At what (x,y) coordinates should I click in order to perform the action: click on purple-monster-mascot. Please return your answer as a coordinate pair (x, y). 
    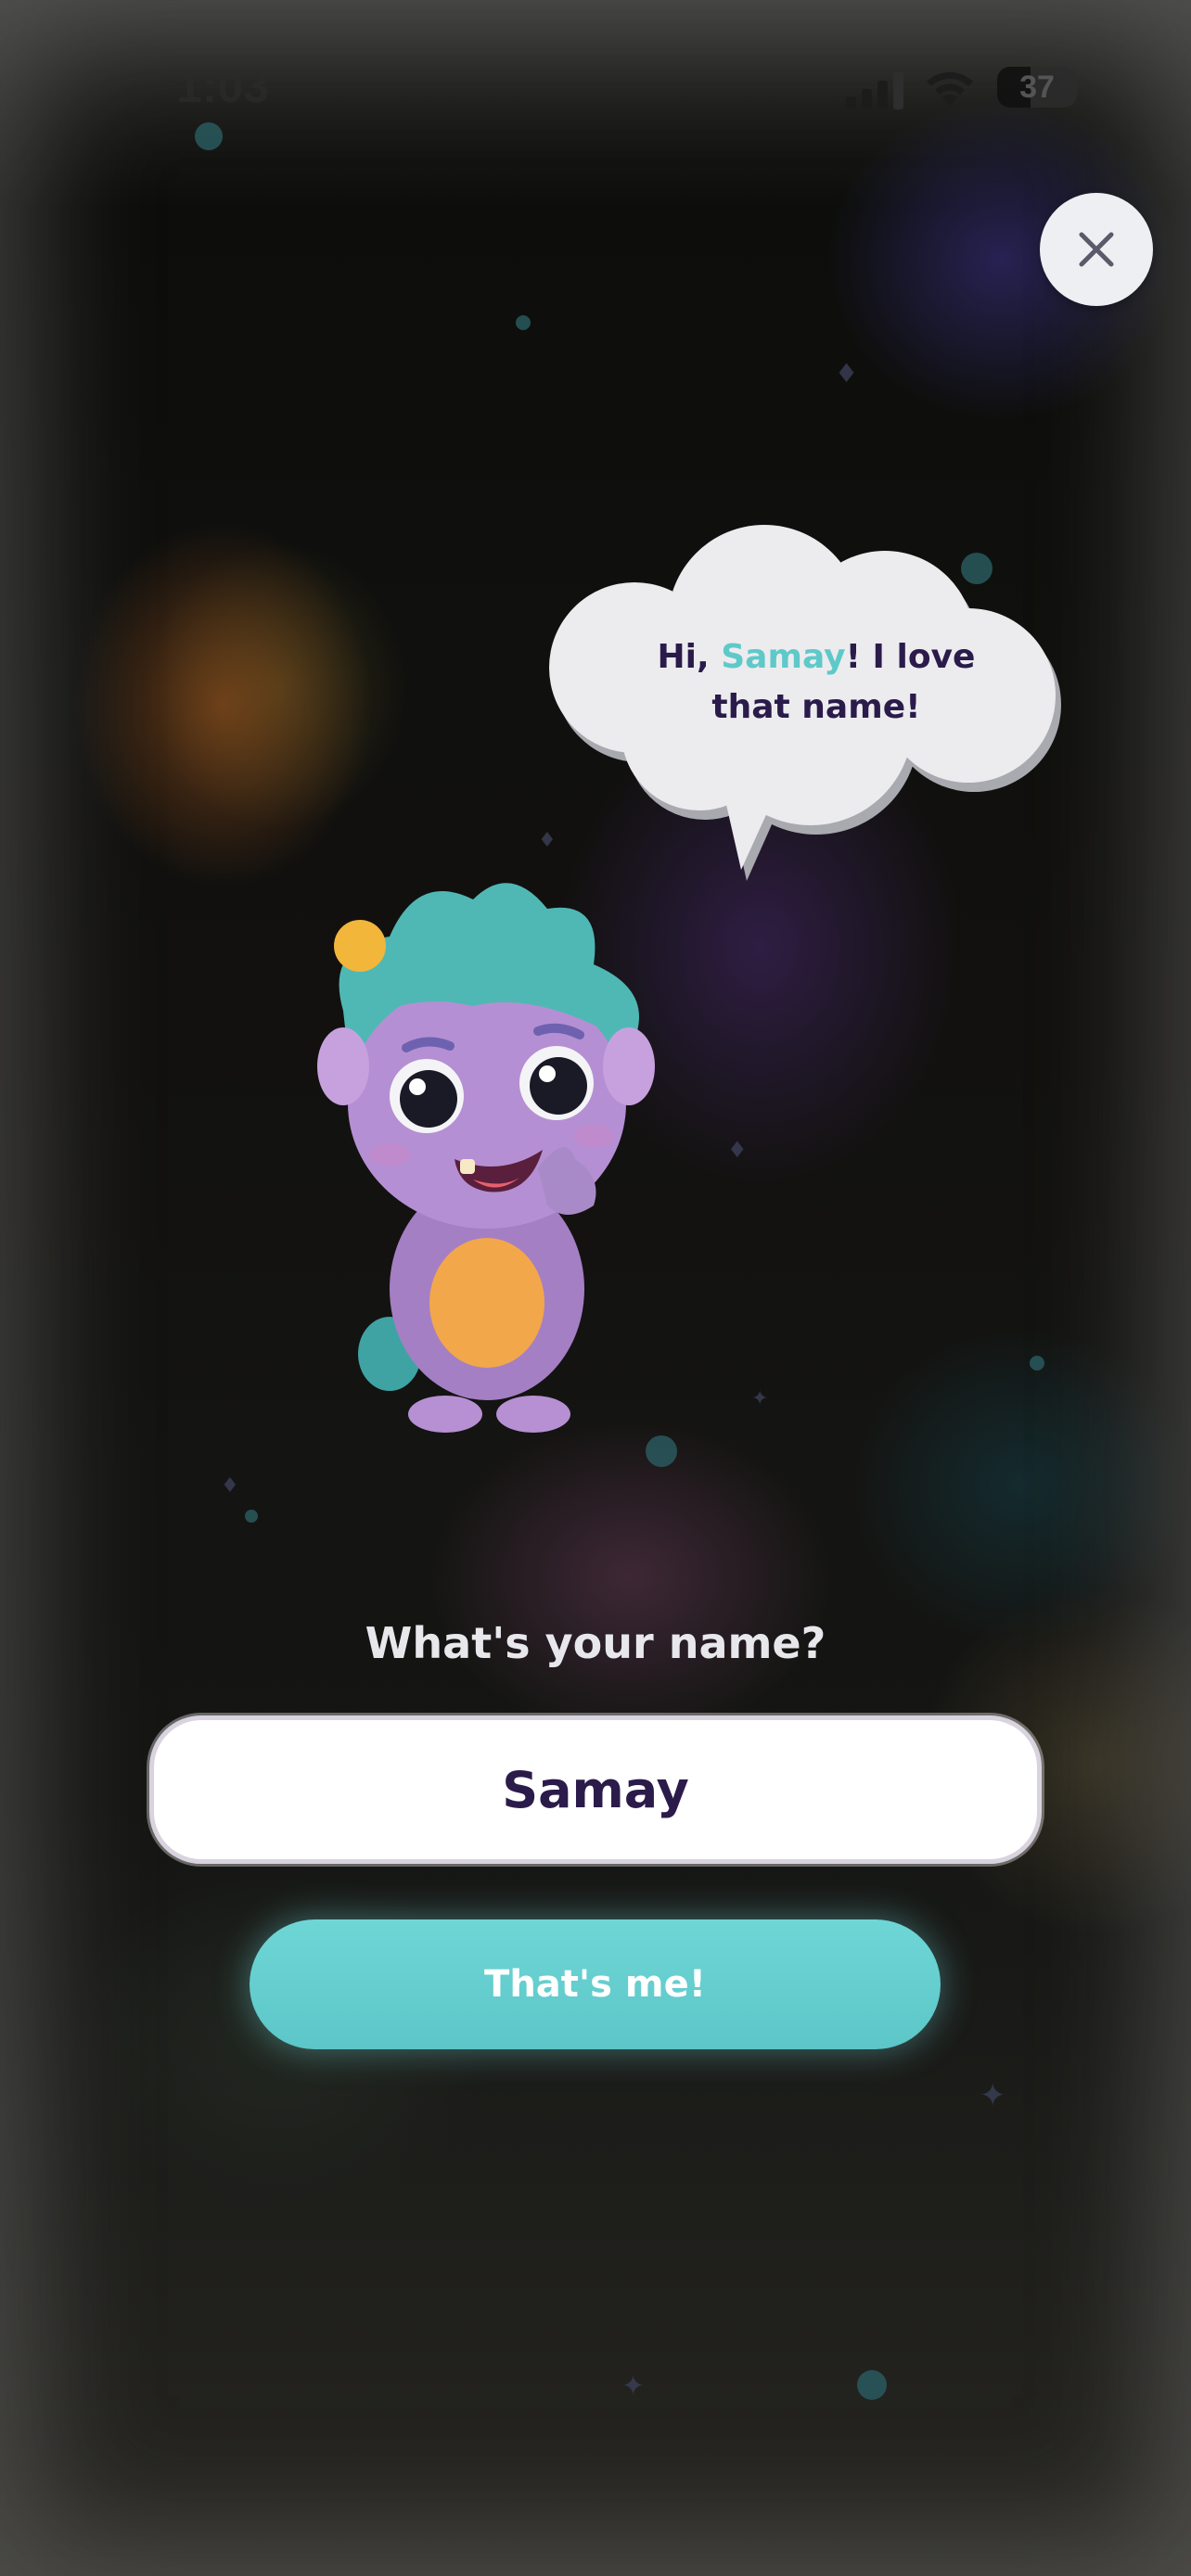
    Looking at the image, I should click on (486, 1158).